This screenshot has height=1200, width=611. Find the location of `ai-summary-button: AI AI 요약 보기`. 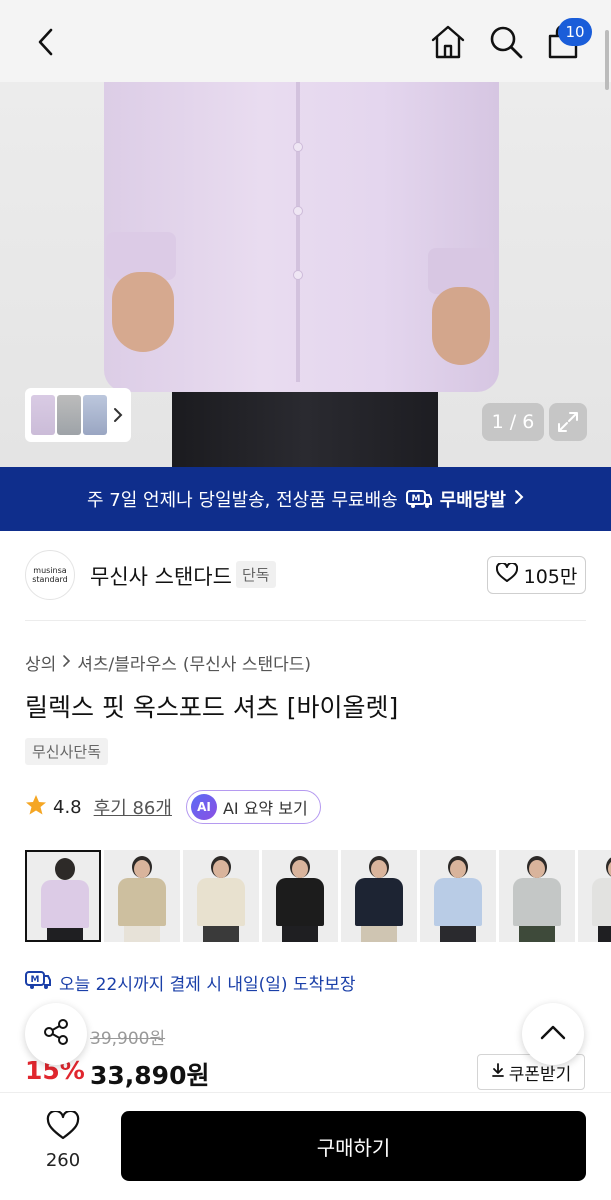

ai-summary-button: AI AI 요약 보기 is located at coordinates (253, 807).